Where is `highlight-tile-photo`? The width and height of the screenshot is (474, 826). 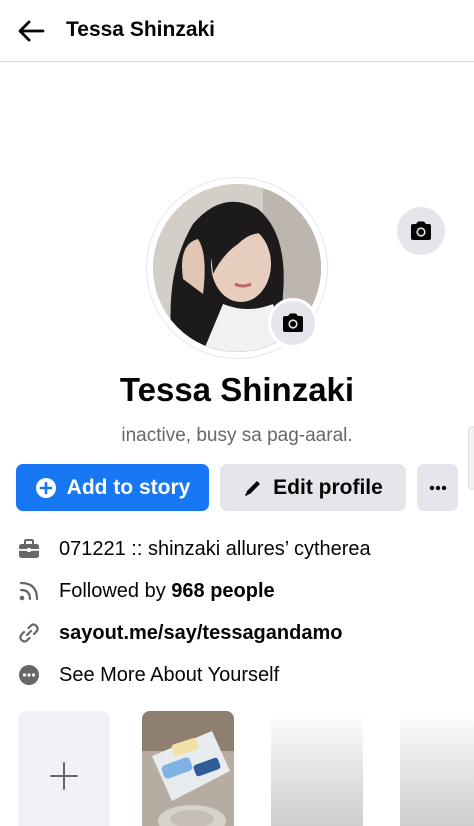 highlight-tile-photo is located at coordinates (188, 768).